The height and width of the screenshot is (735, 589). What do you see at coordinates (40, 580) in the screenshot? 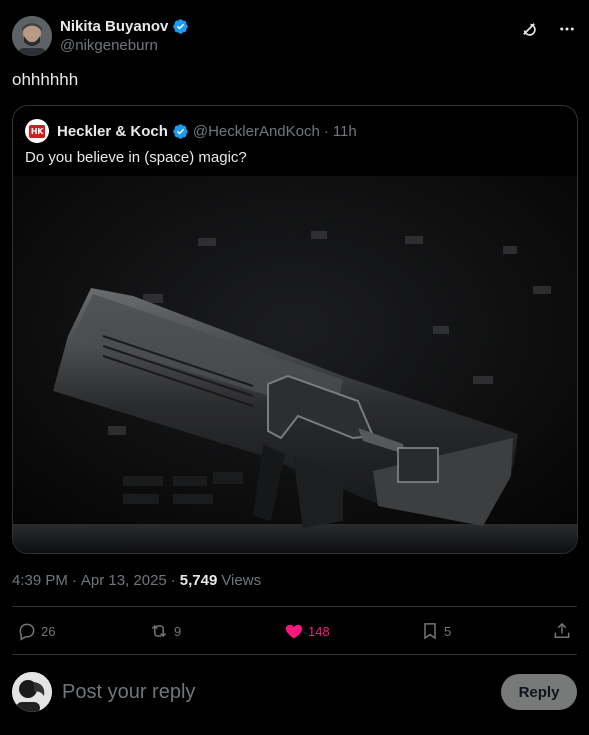
I see `post-time: 4:39 PM` at bounding box center [40, 580].